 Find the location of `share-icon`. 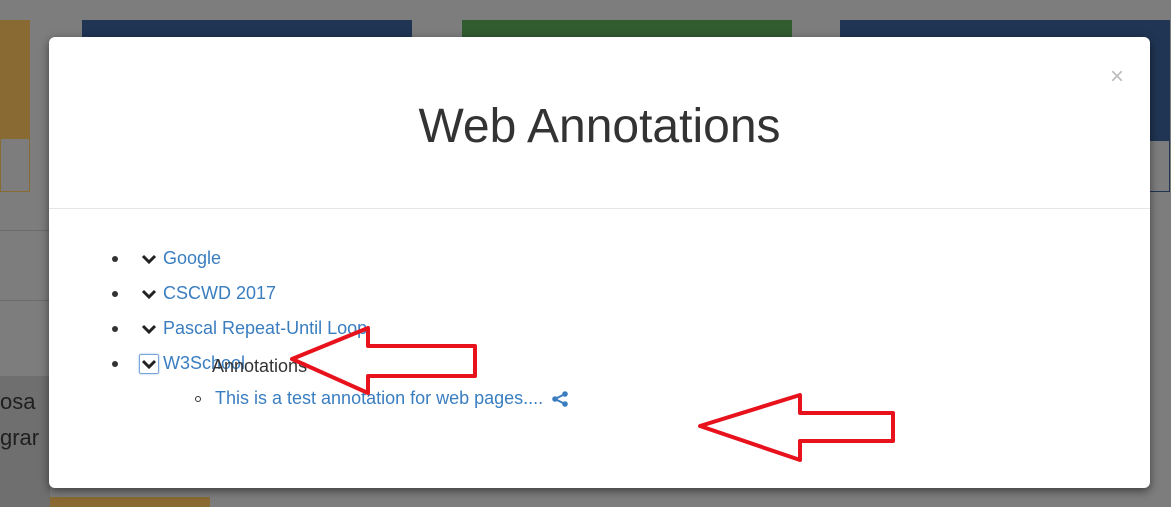

share-icon is located at coordinates (560, 398).